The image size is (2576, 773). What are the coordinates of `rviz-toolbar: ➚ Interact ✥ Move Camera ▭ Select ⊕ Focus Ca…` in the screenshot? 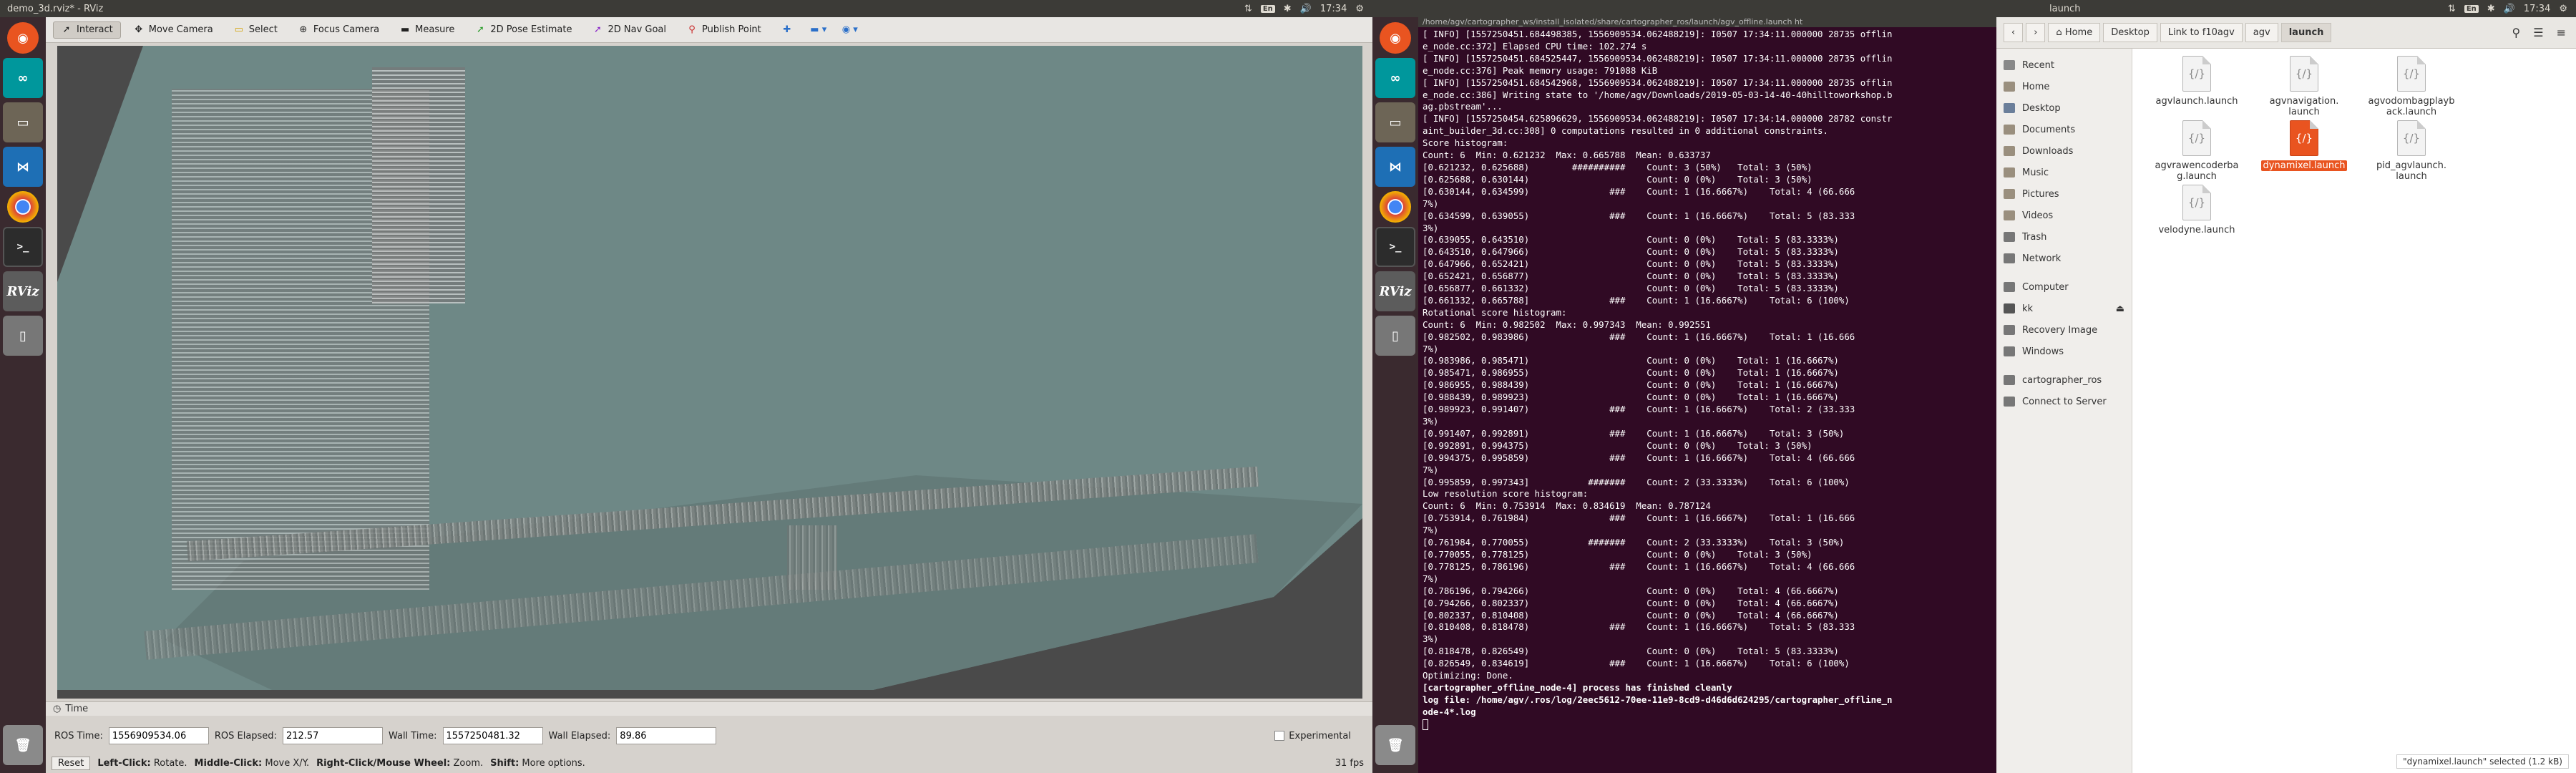 It's located at (709, 30).